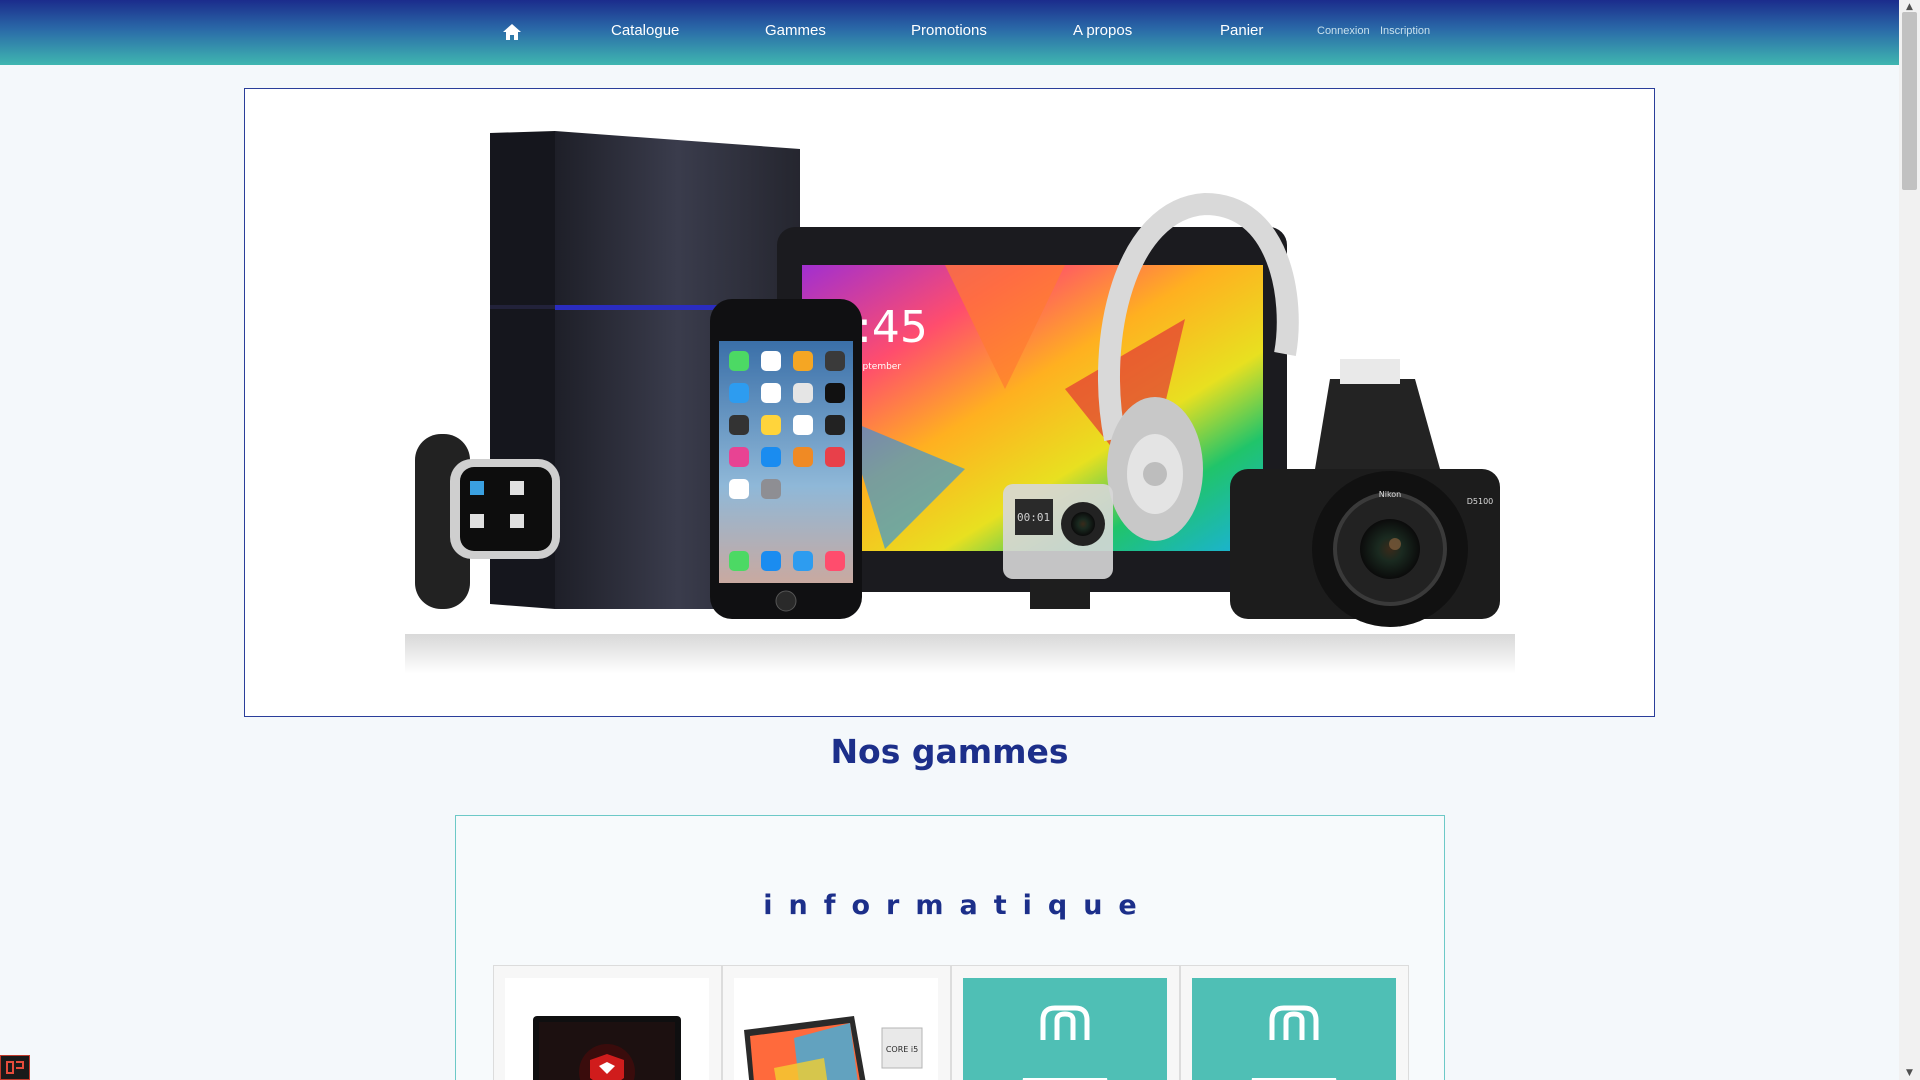 This screenshot has height=1080, width=1920. What do you see at coordinates (950, 947) in the screenshot?
I see `category-panel: informatique CORE i5` at bounding box center [950, 947].